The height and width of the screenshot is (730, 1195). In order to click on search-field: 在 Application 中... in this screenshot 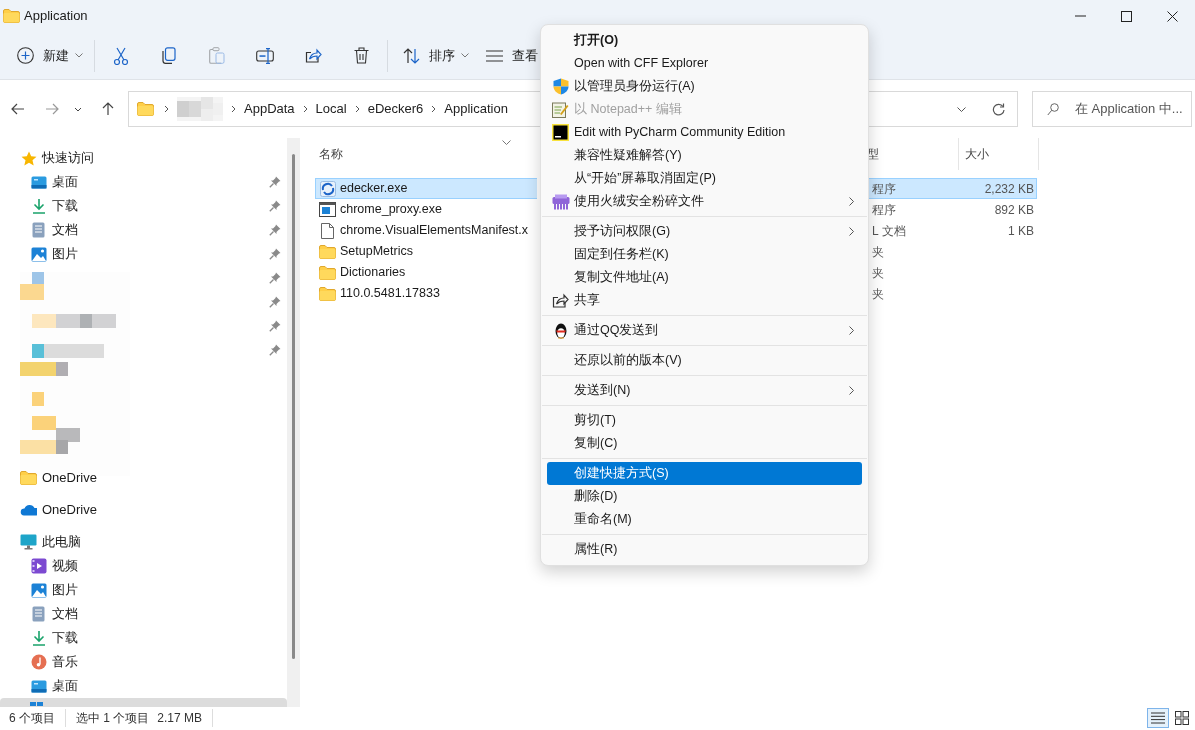, I will do `click(1112, 109)`.